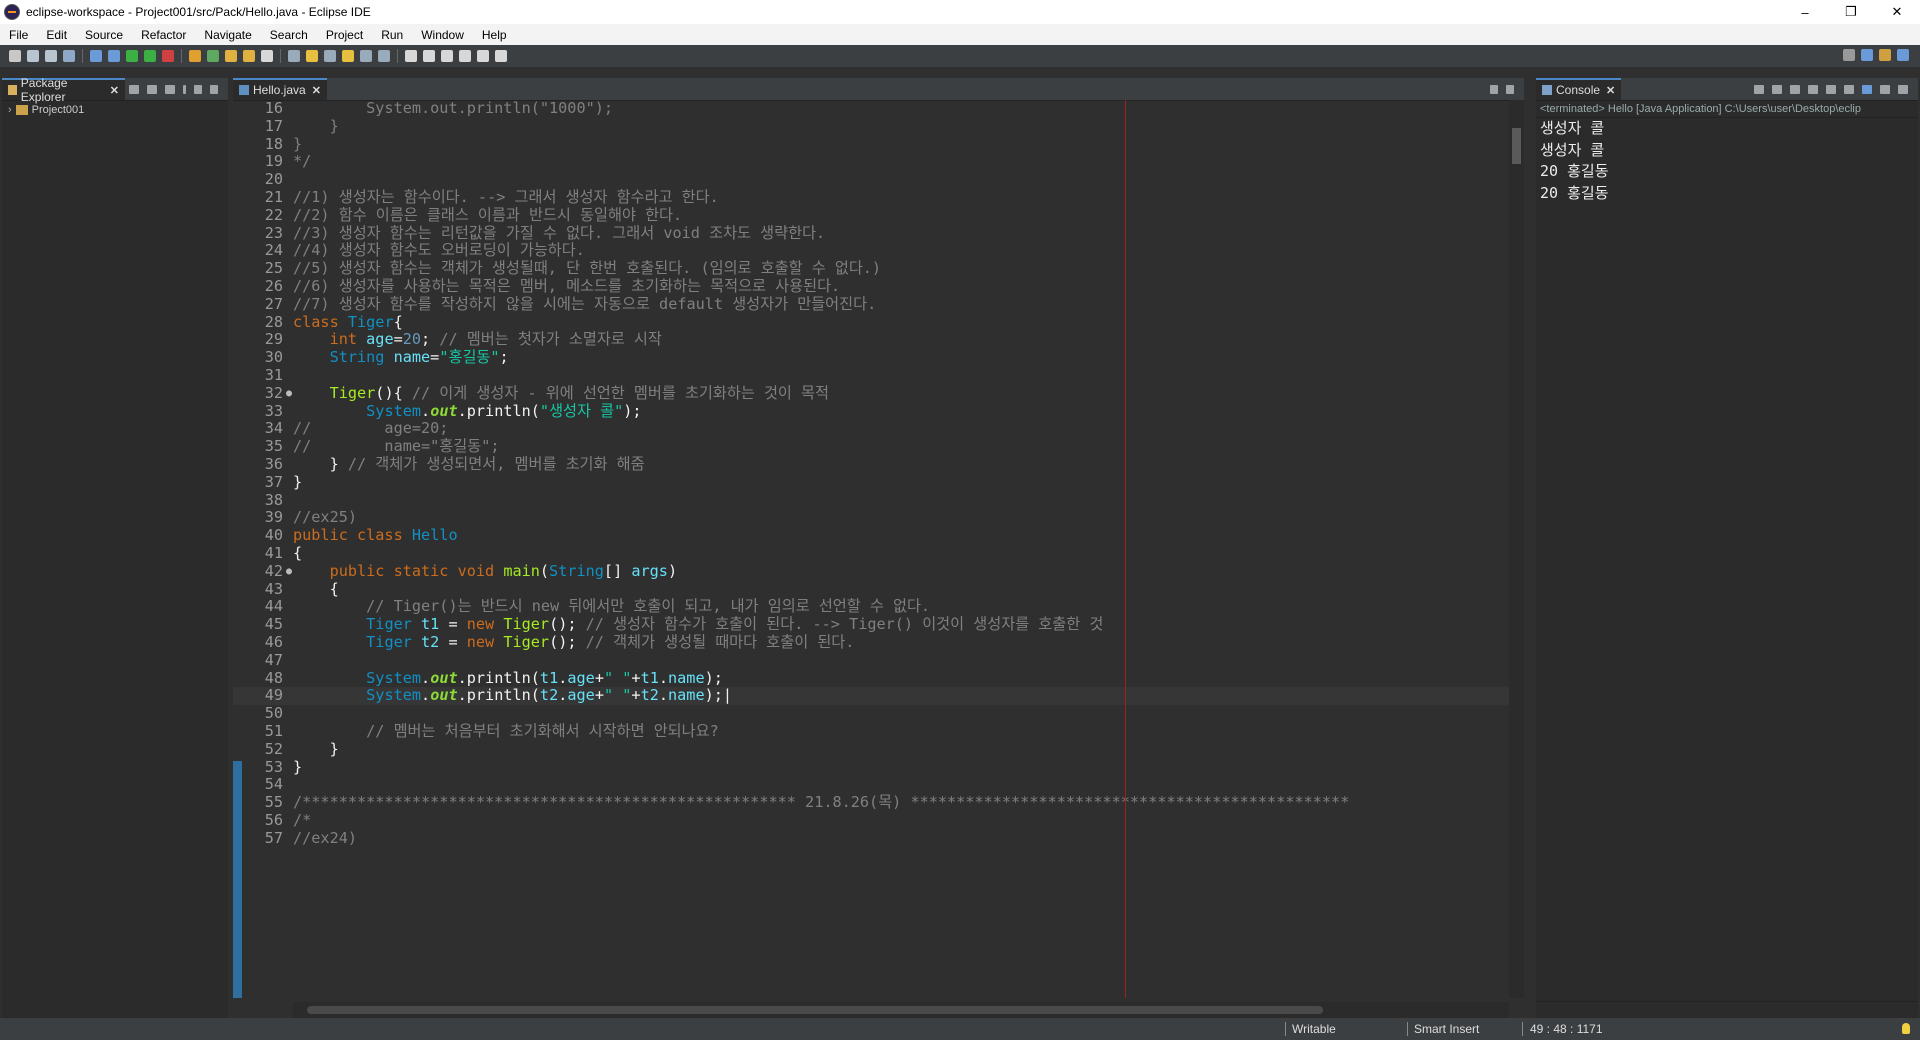 Image resolution: width=1920 pixels, height=1040 pixels. I want to click on clear-console-icon, so click(1813, 89).